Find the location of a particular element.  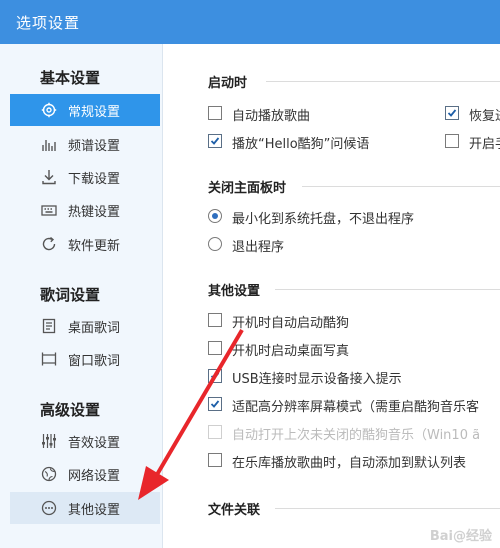

sidebar-item-label: 常规设置 is located at coordinates (94, 112).